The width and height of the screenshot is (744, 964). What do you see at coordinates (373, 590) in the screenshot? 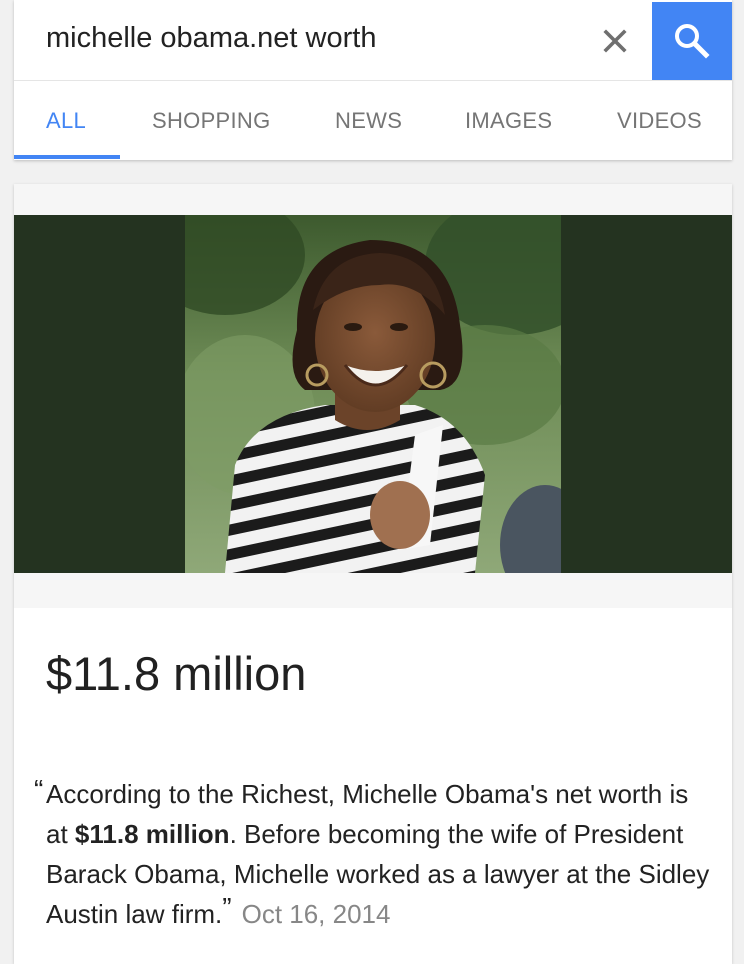
I see `image-bottom-padding` at bounding box center [373, 590].